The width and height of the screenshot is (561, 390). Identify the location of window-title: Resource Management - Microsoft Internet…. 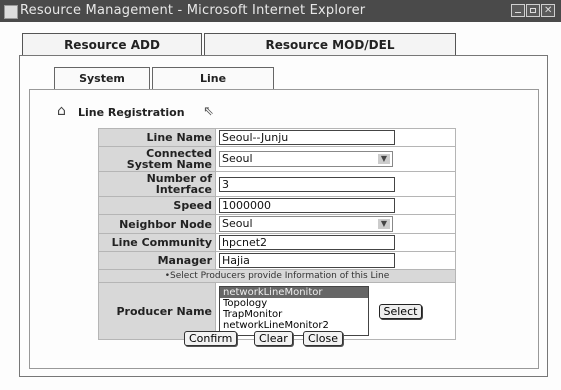
(193, 10).